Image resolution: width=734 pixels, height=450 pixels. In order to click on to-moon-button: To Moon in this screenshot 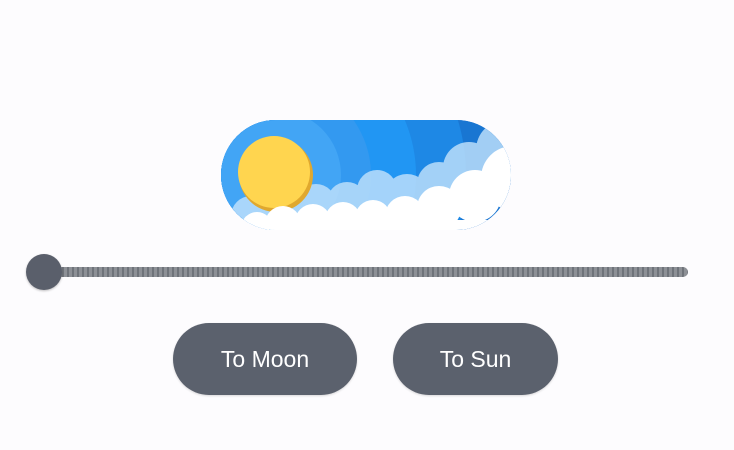, I will do `click(265, 359)`.